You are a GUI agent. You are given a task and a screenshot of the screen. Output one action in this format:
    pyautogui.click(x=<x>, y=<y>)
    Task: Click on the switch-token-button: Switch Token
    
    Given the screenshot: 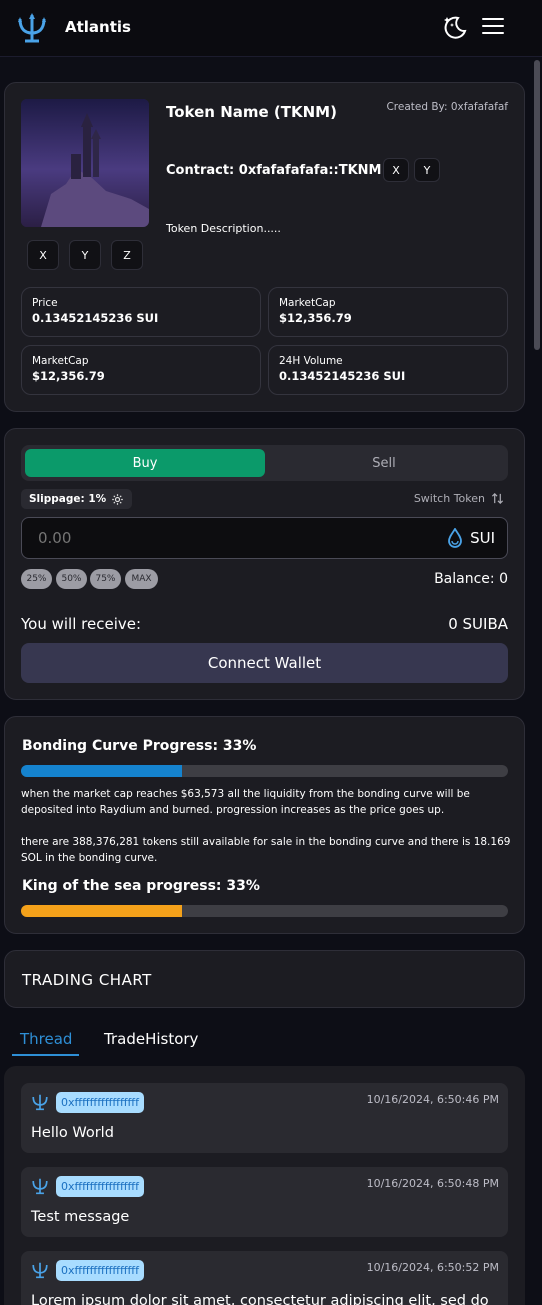 What is the action you would take?
    pyautogui.click(x=459, y=498)
    